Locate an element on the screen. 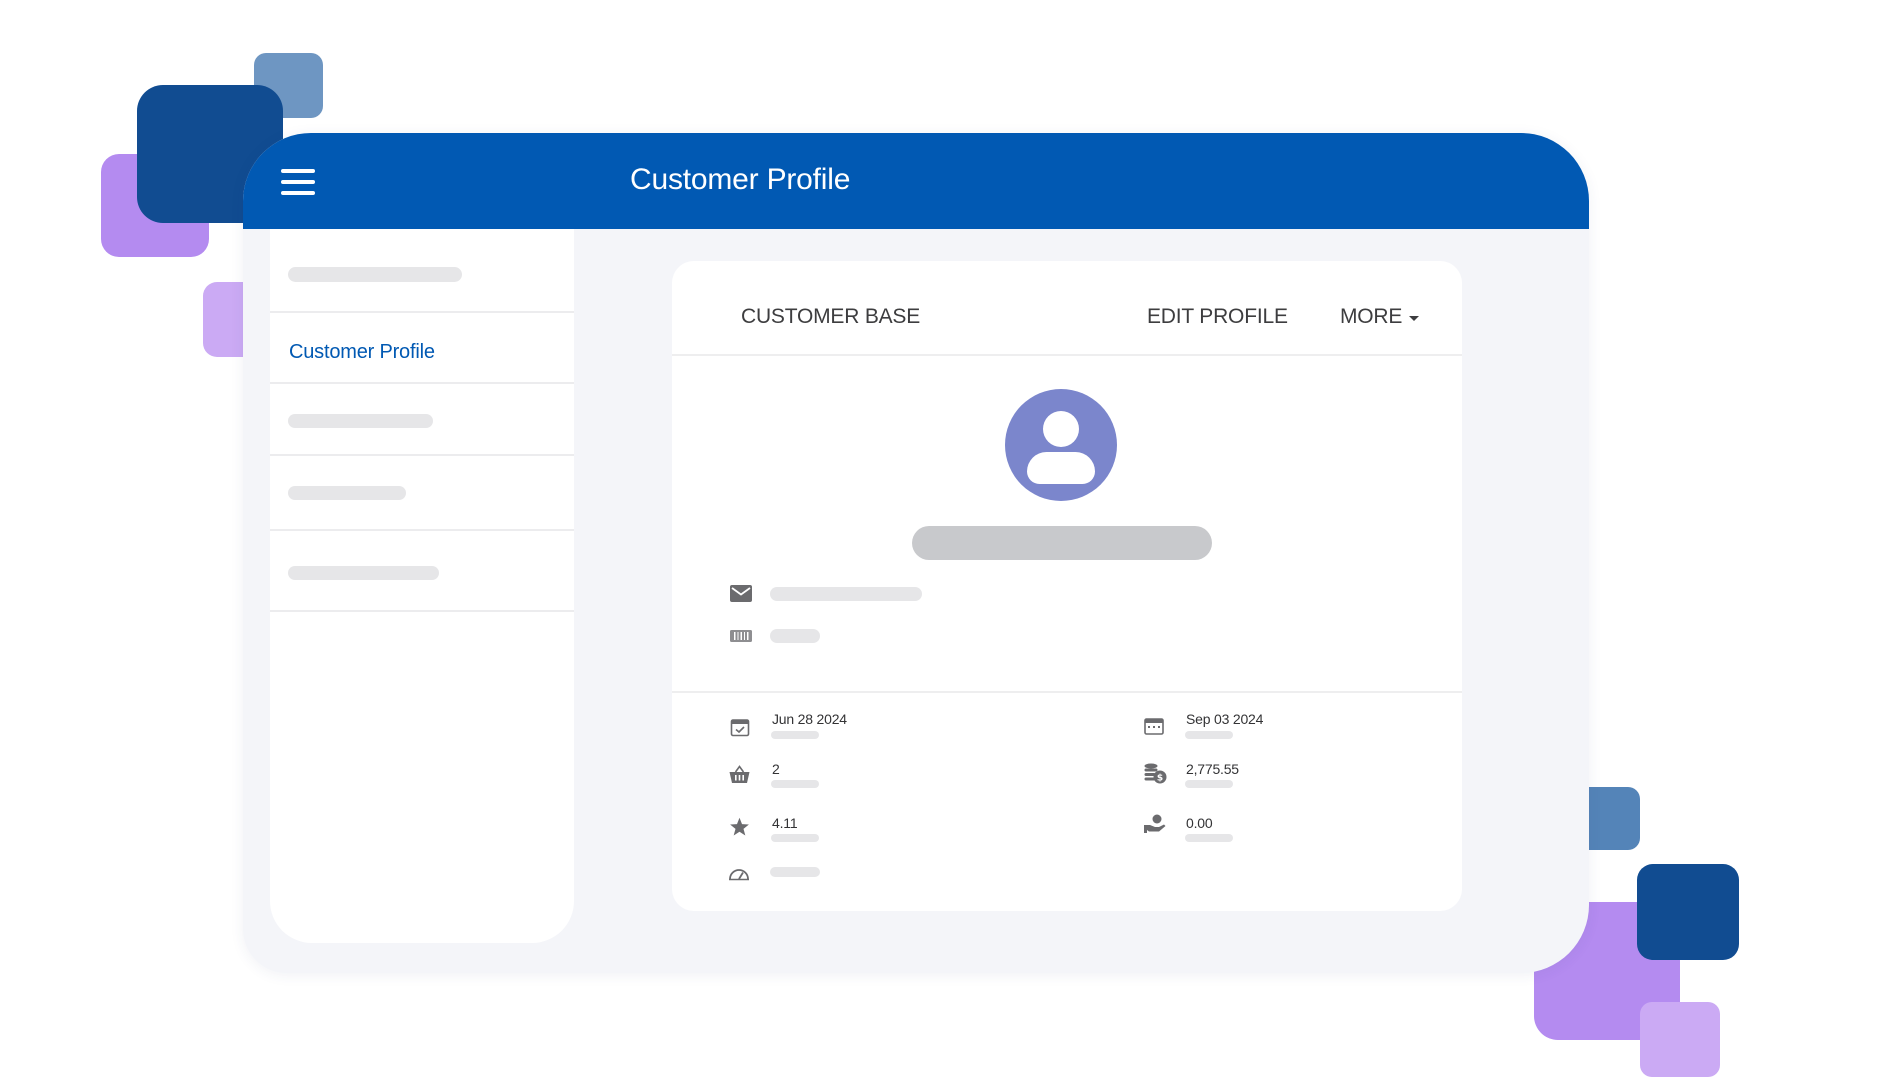  barcode-icon is located at coordinates (741, 636).